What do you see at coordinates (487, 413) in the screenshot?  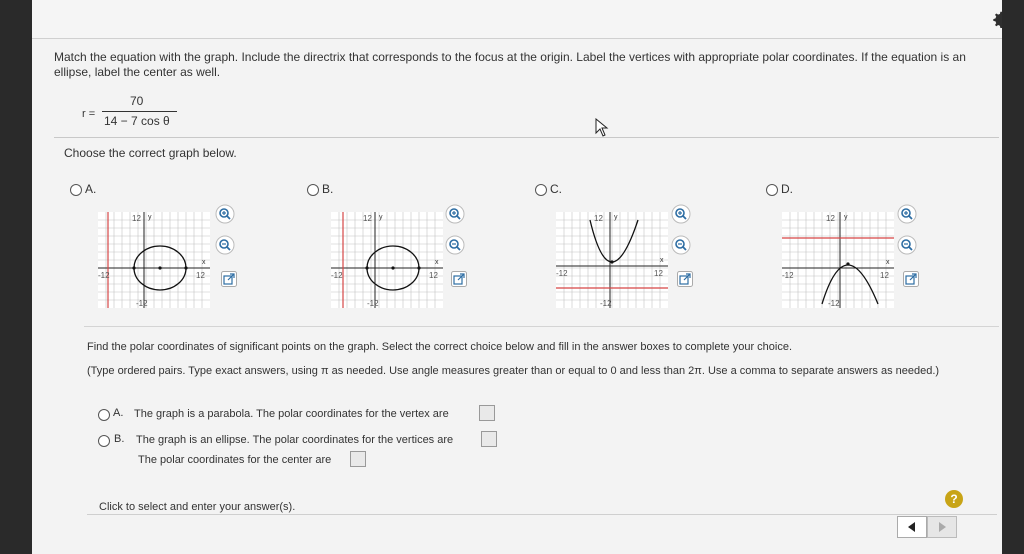 I see `vertex-answer-box` at bounding box center [487, 413].